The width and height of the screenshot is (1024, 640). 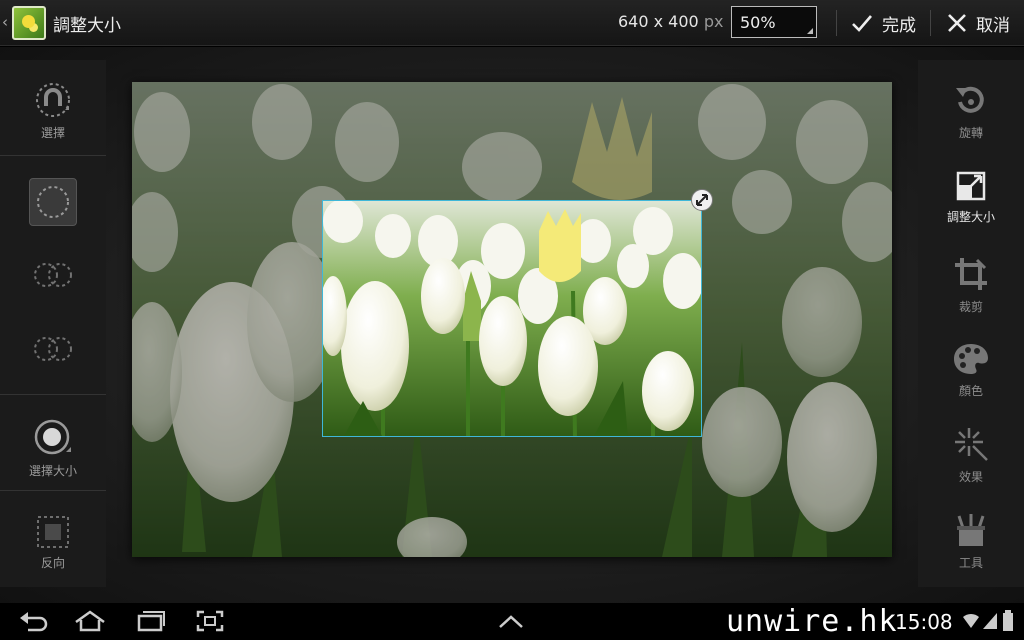 I want to click on active-shape-highlight, so click(x=53, y=202).